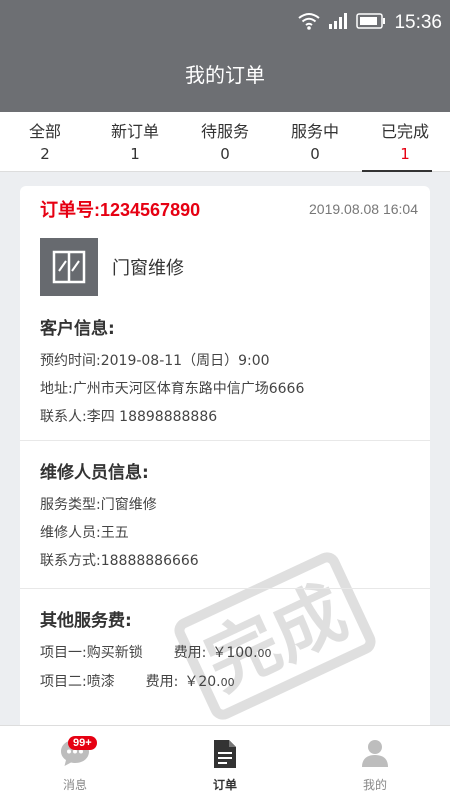  Describe the element at coordinates (338, 23) in the screenshot. I see `signal-icon` at that location.